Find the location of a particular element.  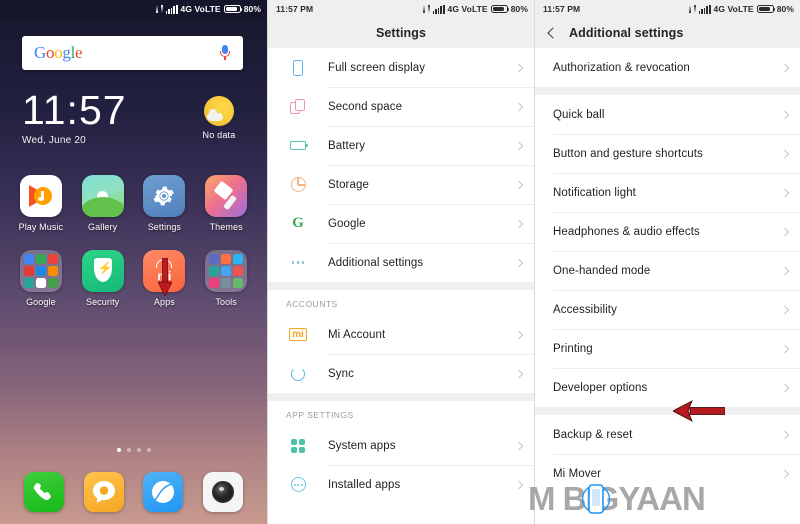

browser-icon is located at coordinates (163, 492).